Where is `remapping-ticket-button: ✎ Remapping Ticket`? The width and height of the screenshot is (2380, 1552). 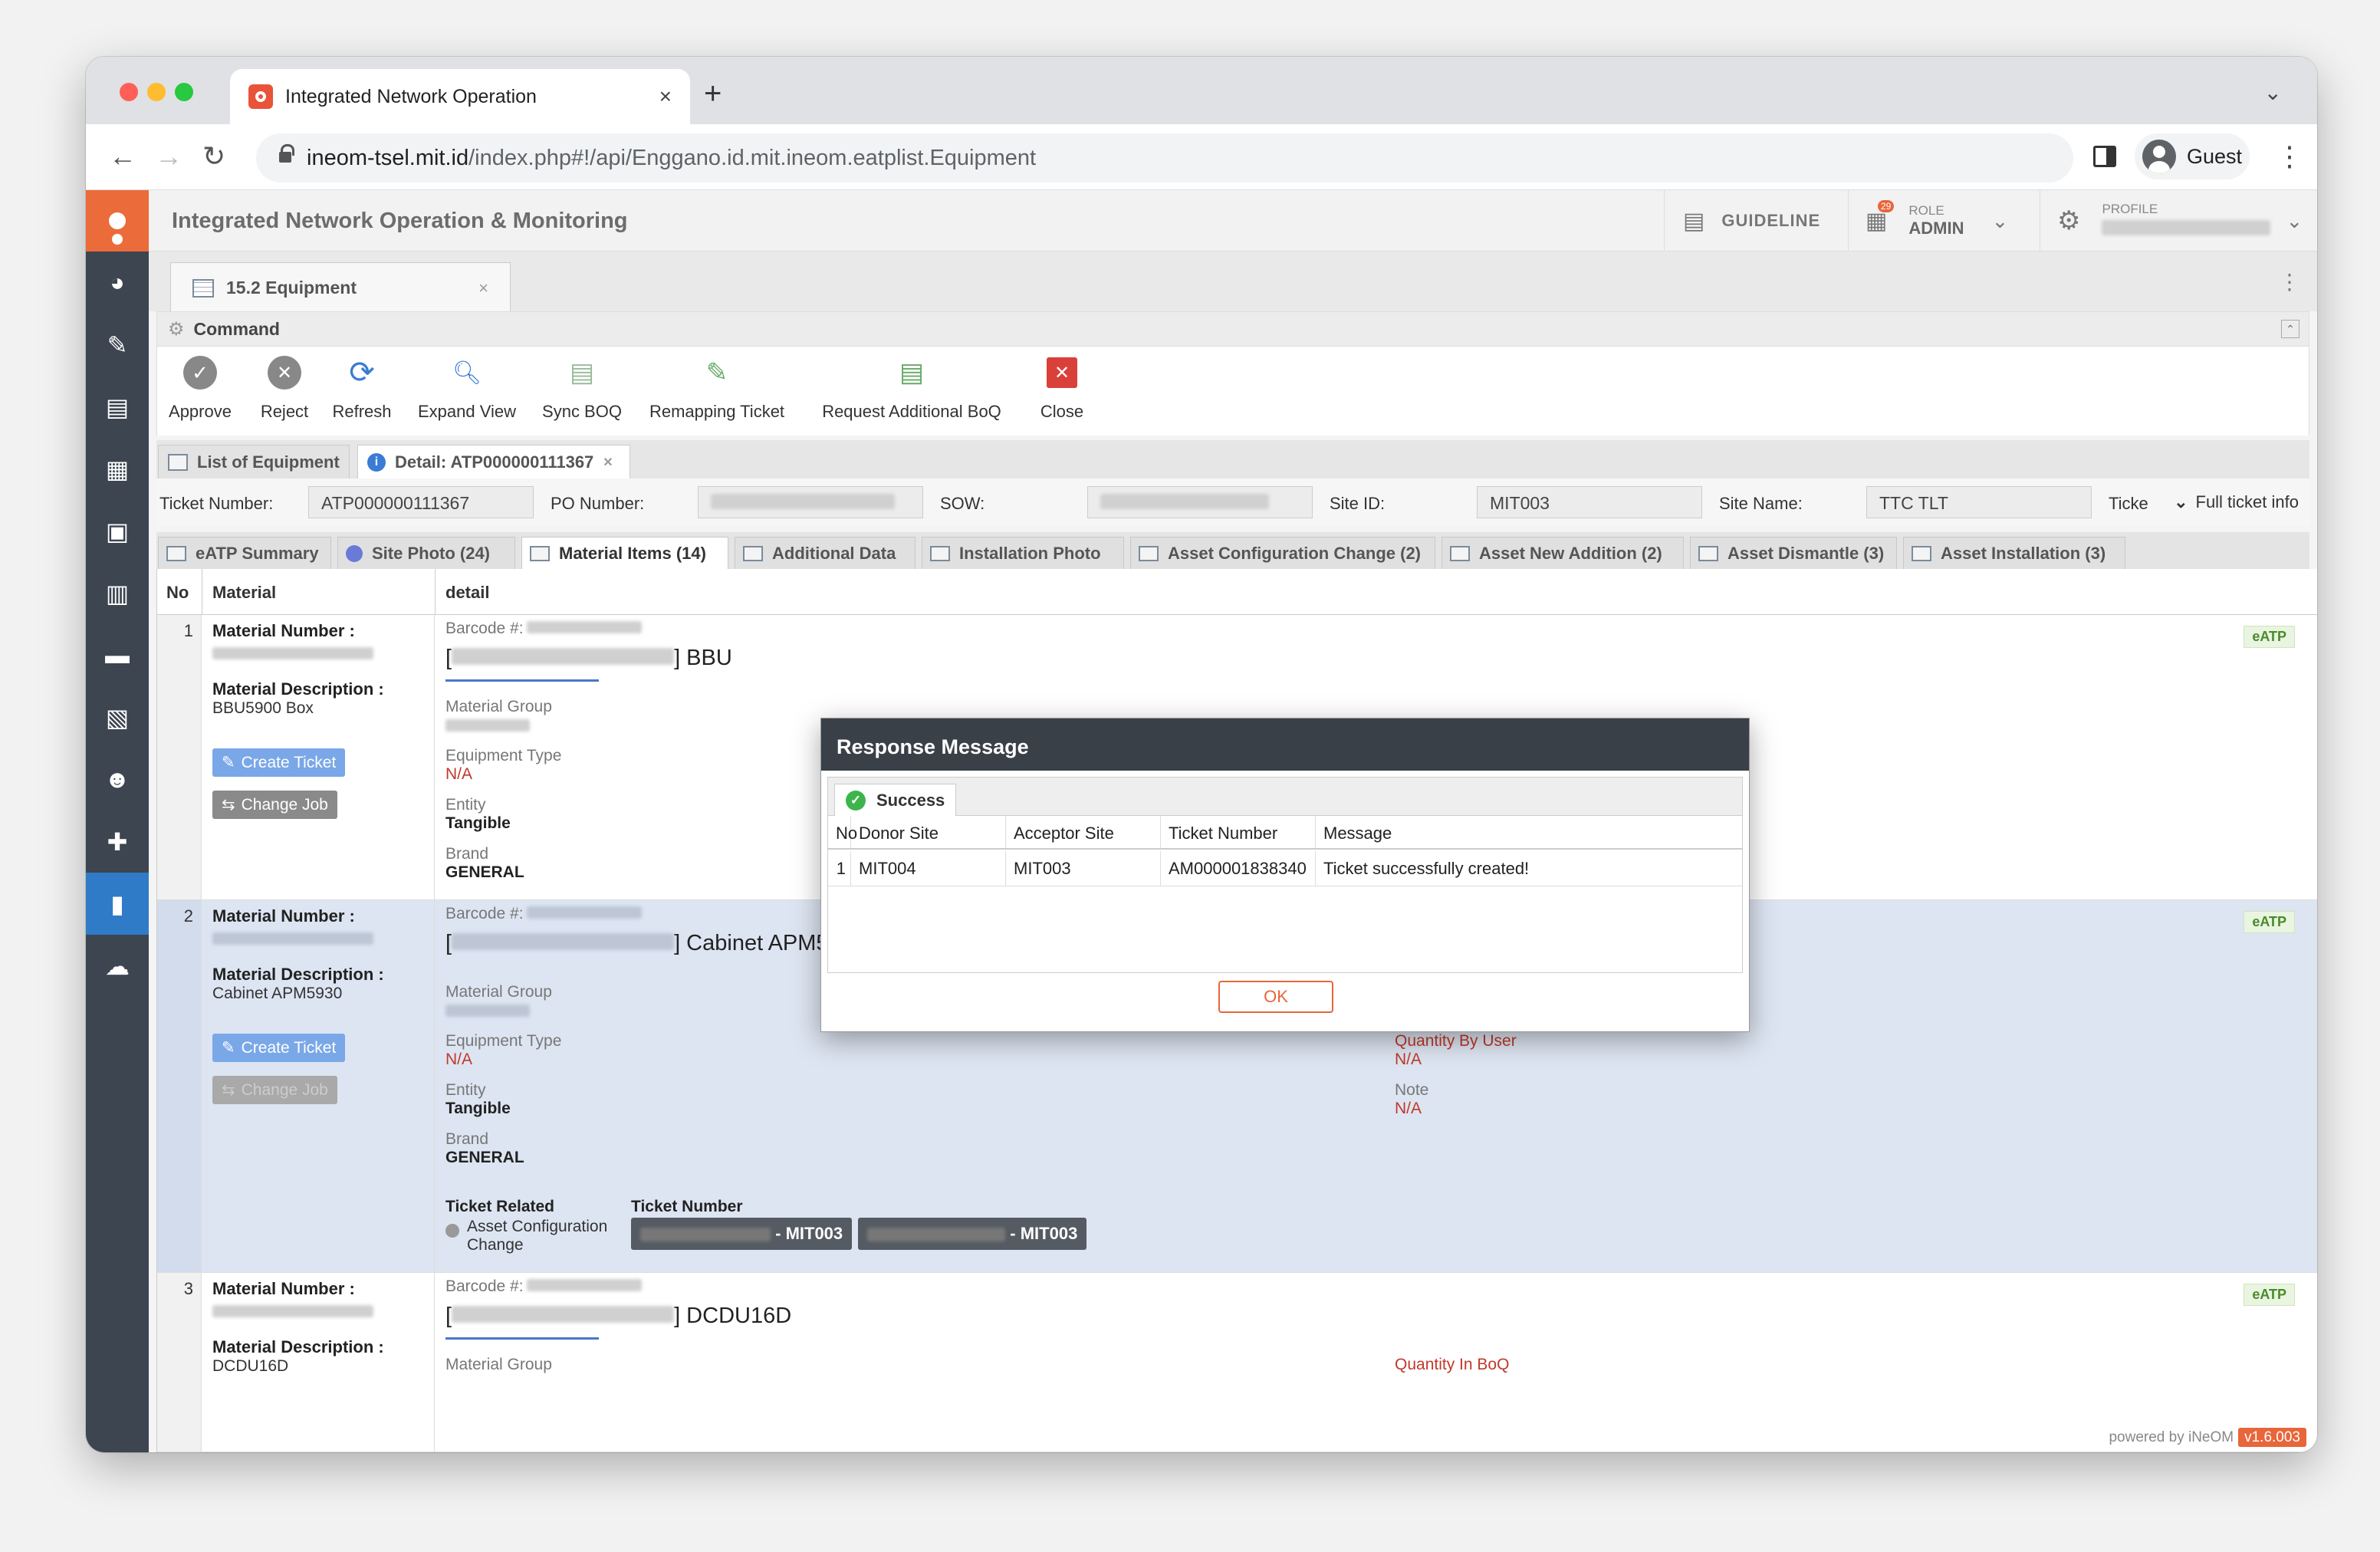 remapping-ticket-button: ✎ Remapping Ticket is located at coordinates (717, 388).